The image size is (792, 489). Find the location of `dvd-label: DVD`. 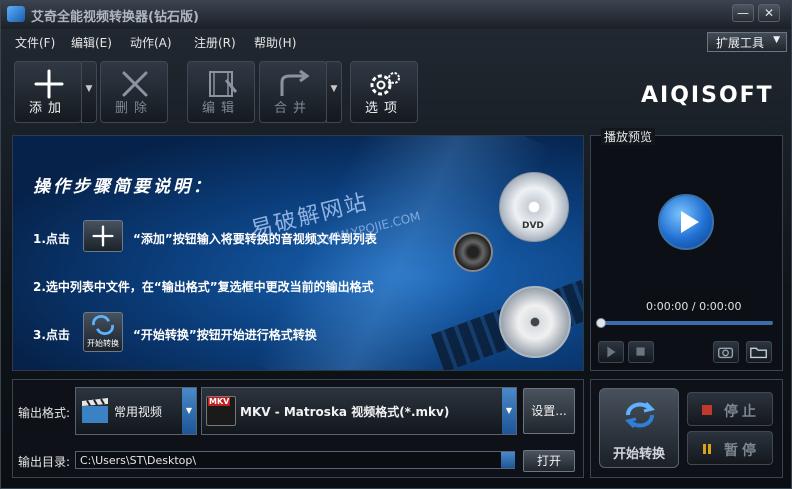

dvd-label: DVD is located at coordinates (533, 226).